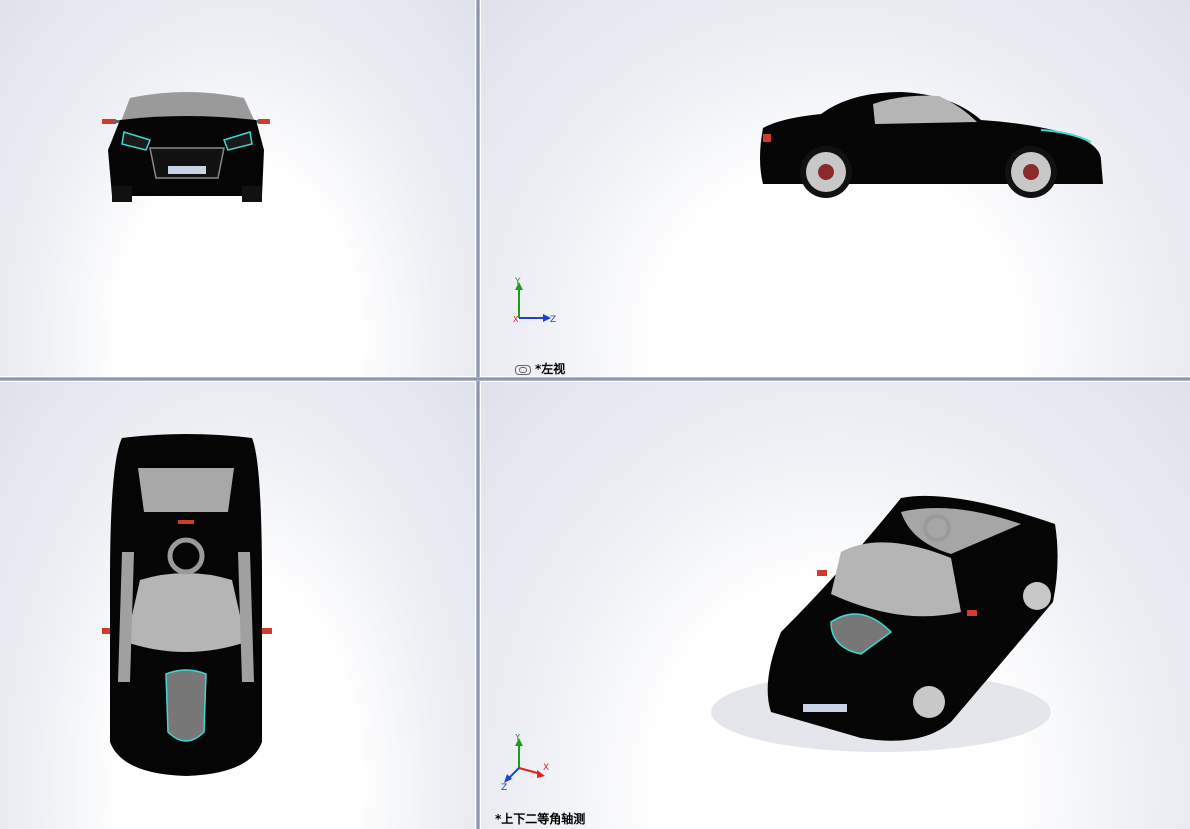 The width and height of the screenshot is (1190, 829). What do you see at coordinates (884, 623) in the screenshot?
I see `car-isometric-view` at bounding box center [884, 623].